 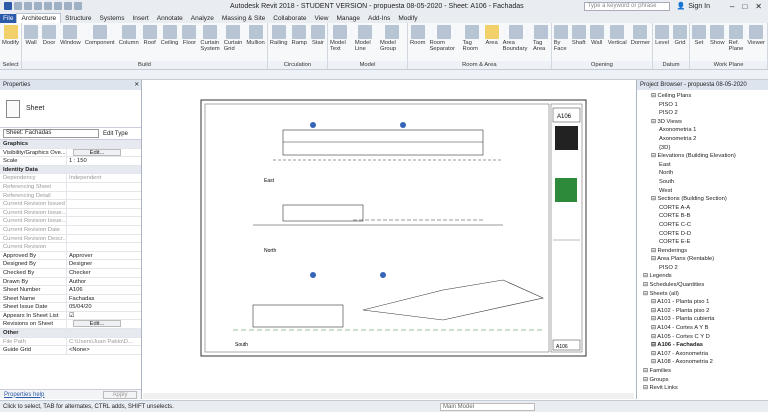 I want to click on tree-item: {3D}, so click(x=702, y=148).